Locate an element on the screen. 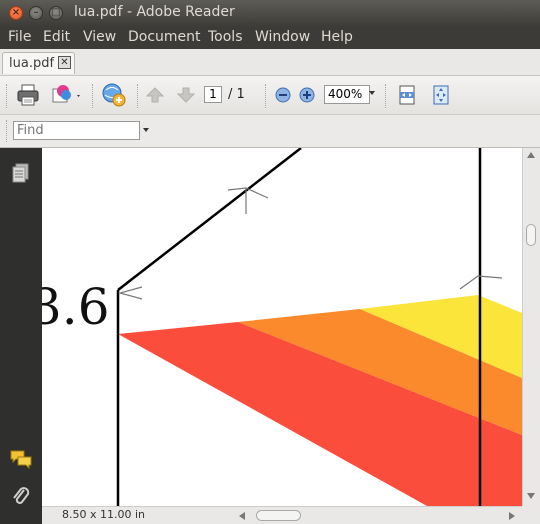  horizontal-scroll-thumb is located at coordinates (278, 515).